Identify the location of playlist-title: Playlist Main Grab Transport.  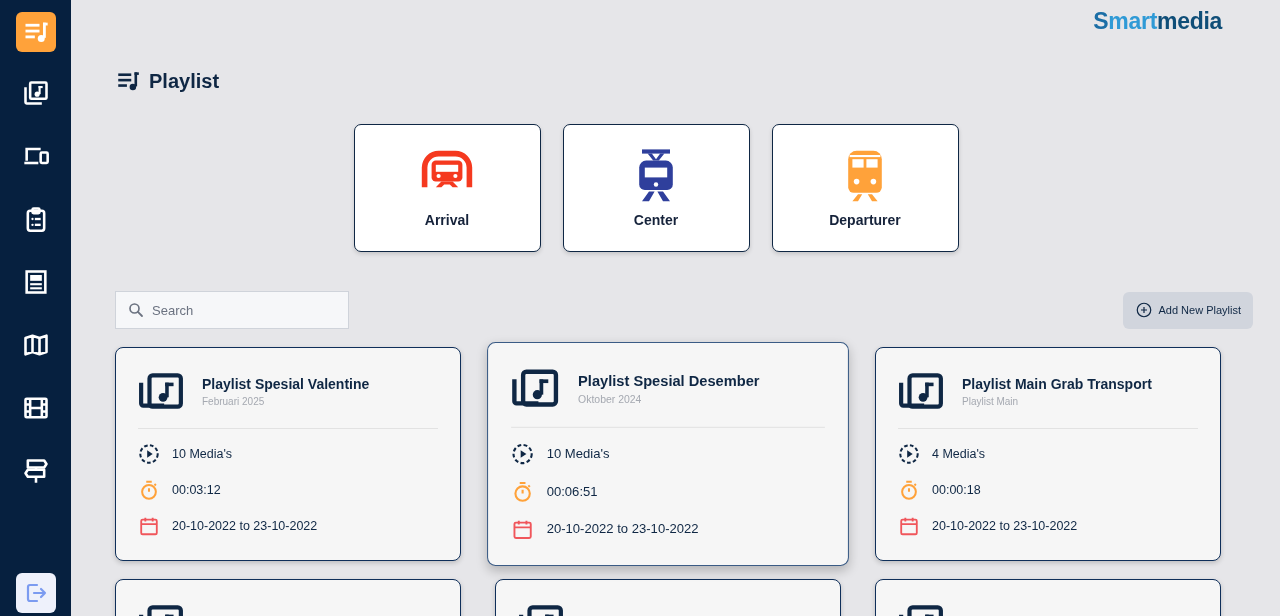
(1057, 383).